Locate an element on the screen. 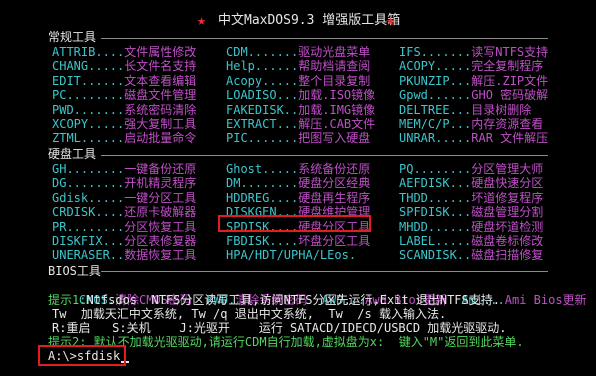  common-tool-description: 解压.CAB文件 is located at coordinates (337, 124).